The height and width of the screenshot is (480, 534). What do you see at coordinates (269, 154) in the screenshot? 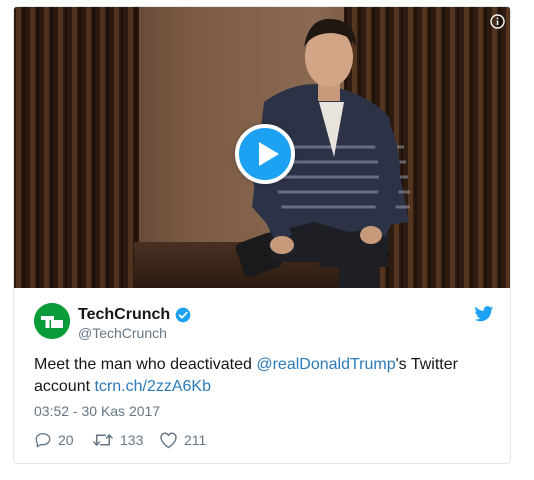
I see `play-icon` at bounding box center [269, 154].